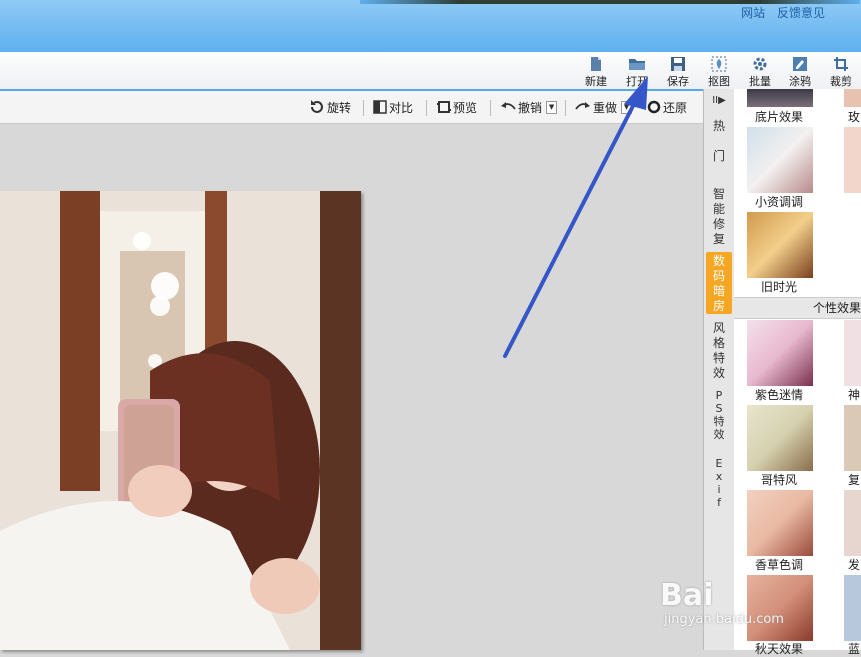 This screenshot has height=657, width=861. I want to click on effect-label: 小资调调, so click(778, 202).